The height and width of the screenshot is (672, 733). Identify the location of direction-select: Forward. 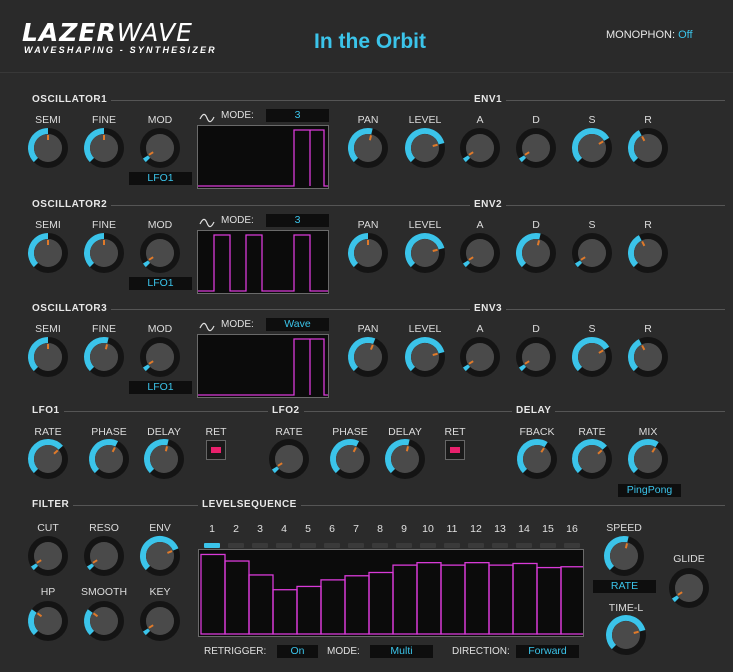
(547, 651).